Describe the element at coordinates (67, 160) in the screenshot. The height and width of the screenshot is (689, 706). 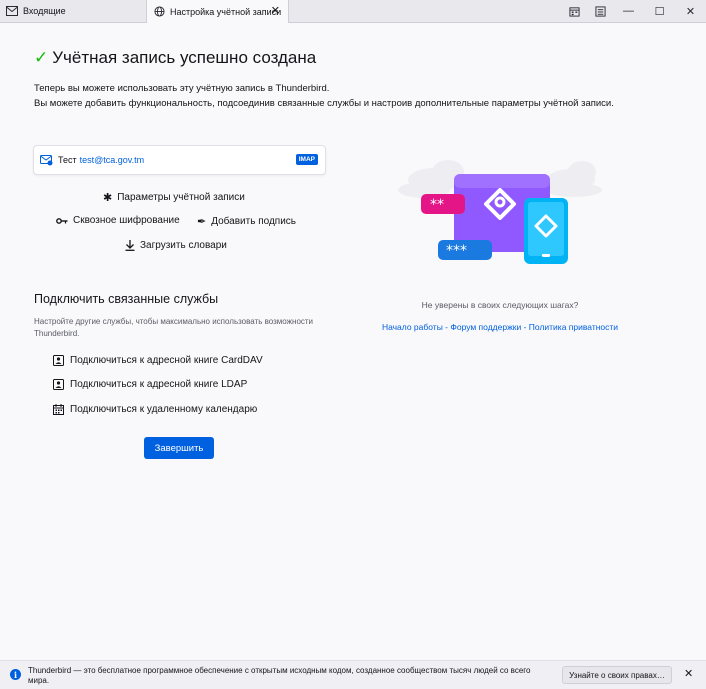
I see `account-name: Тест` at that location.